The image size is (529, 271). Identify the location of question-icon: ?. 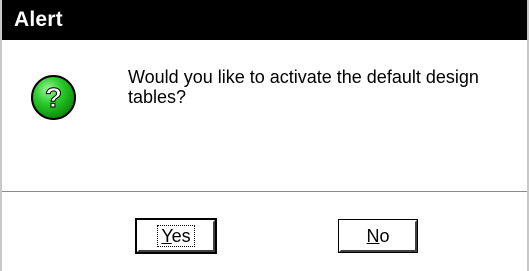
(53, 97).